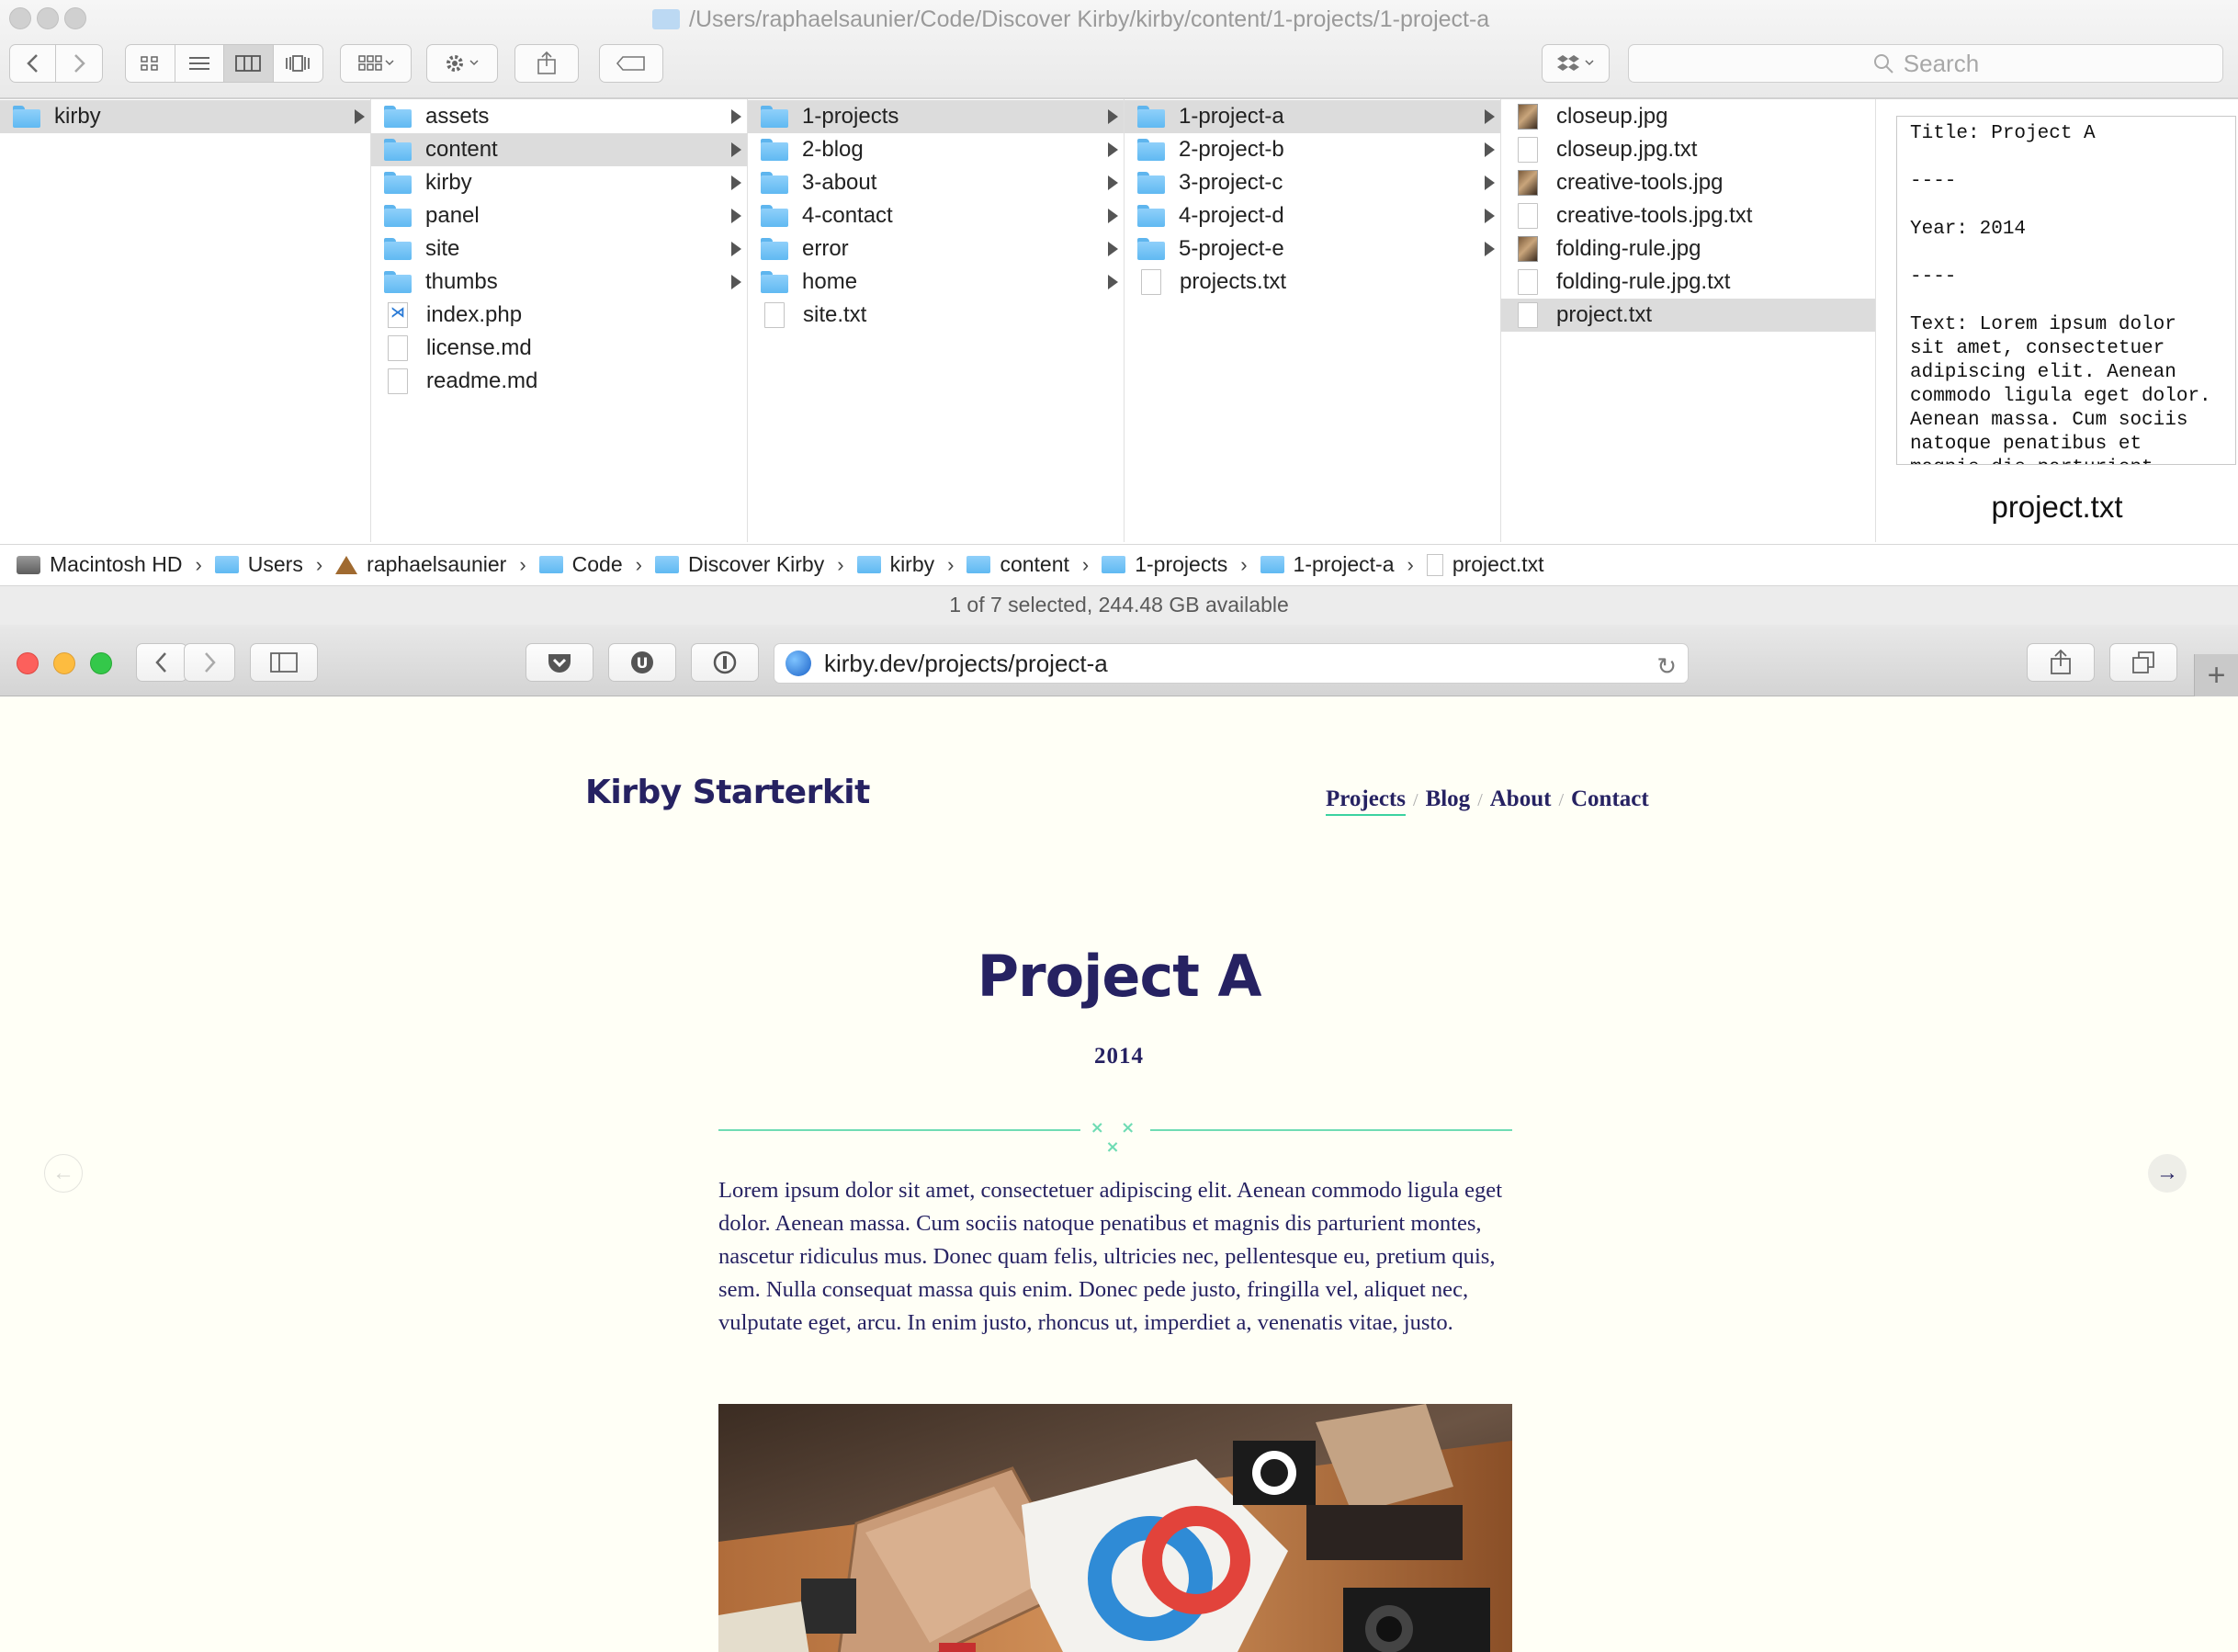  What do you see at coordinates (360, 116) in the screenshot?
I see `disclosure-arrow-icon` at bounding box center [360, 116].